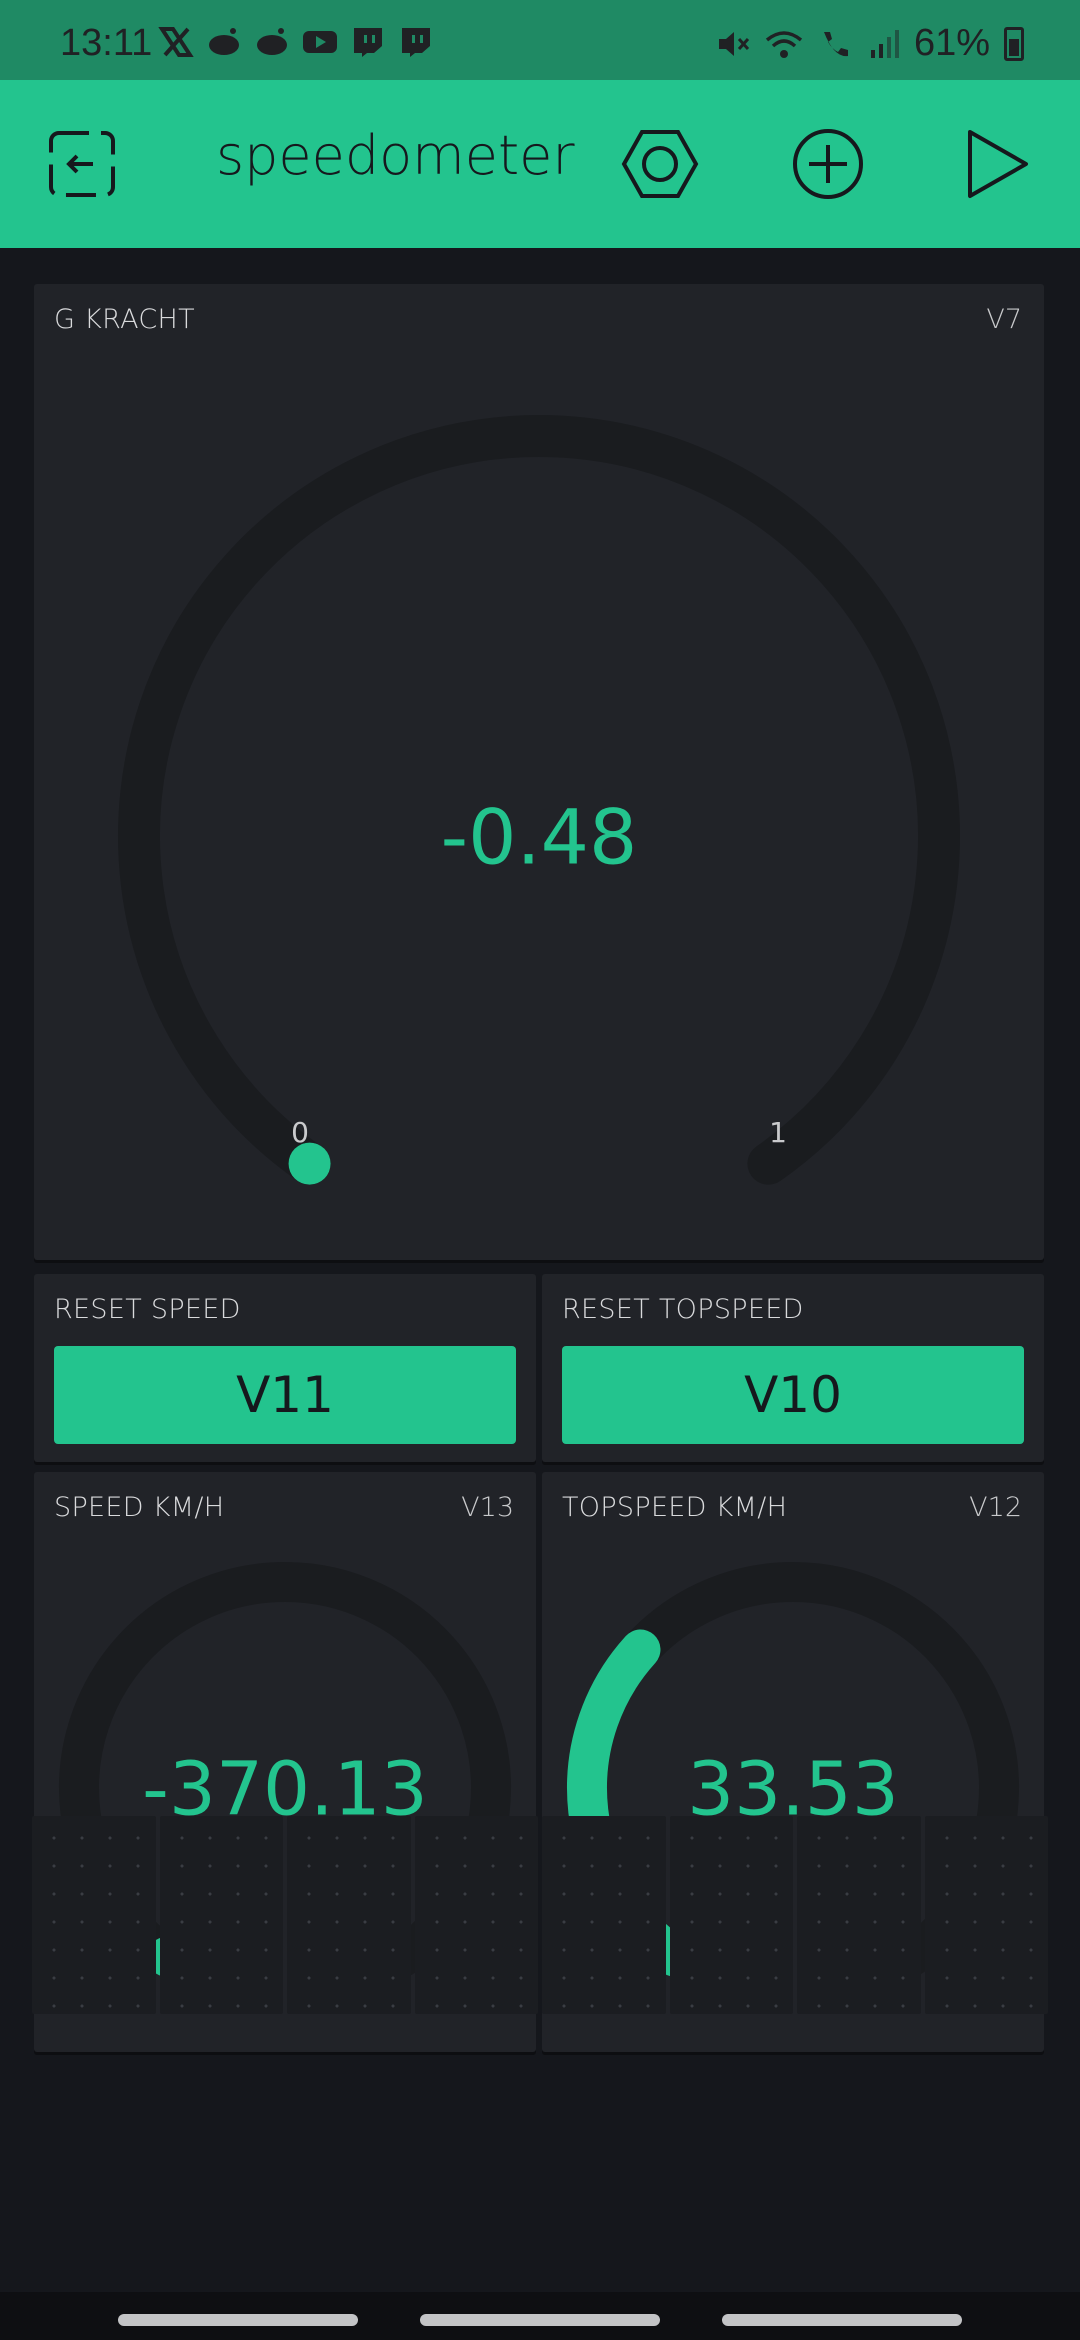 The width and height of the screenshot is (1080, 2340). Describe the element at coordinates (683, 1309) in the screenshot. I see `widget-label: RESET TOPSPEED` at that location.